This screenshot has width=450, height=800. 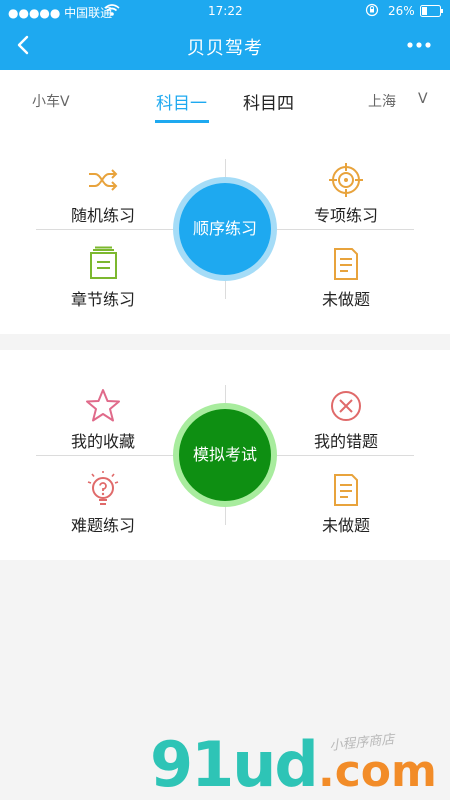 What do you see at coordinates (103, 262) in the screenshot?
I see `book-stack-icon` at bounding box center [103, 262].